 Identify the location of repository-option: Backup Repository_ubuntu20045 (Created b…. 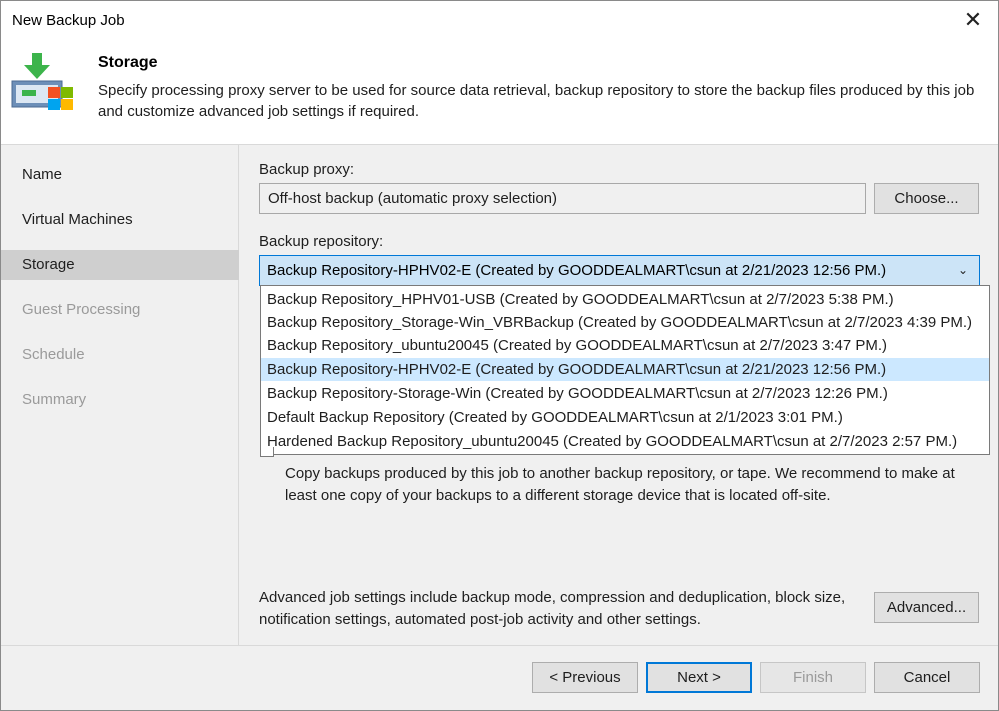
(625, 345).